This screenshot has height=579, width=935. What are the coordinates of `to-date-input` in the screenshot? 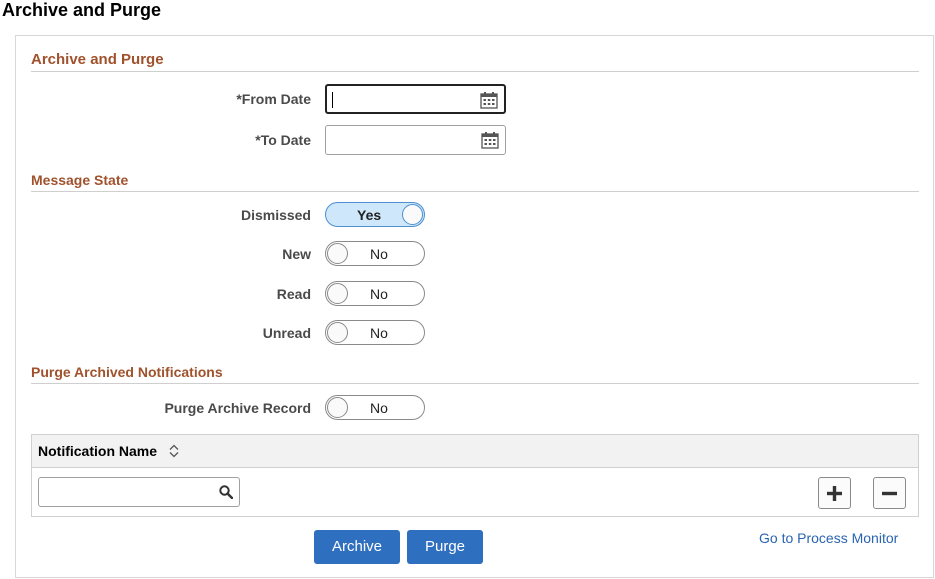 It's located at (401, 140).